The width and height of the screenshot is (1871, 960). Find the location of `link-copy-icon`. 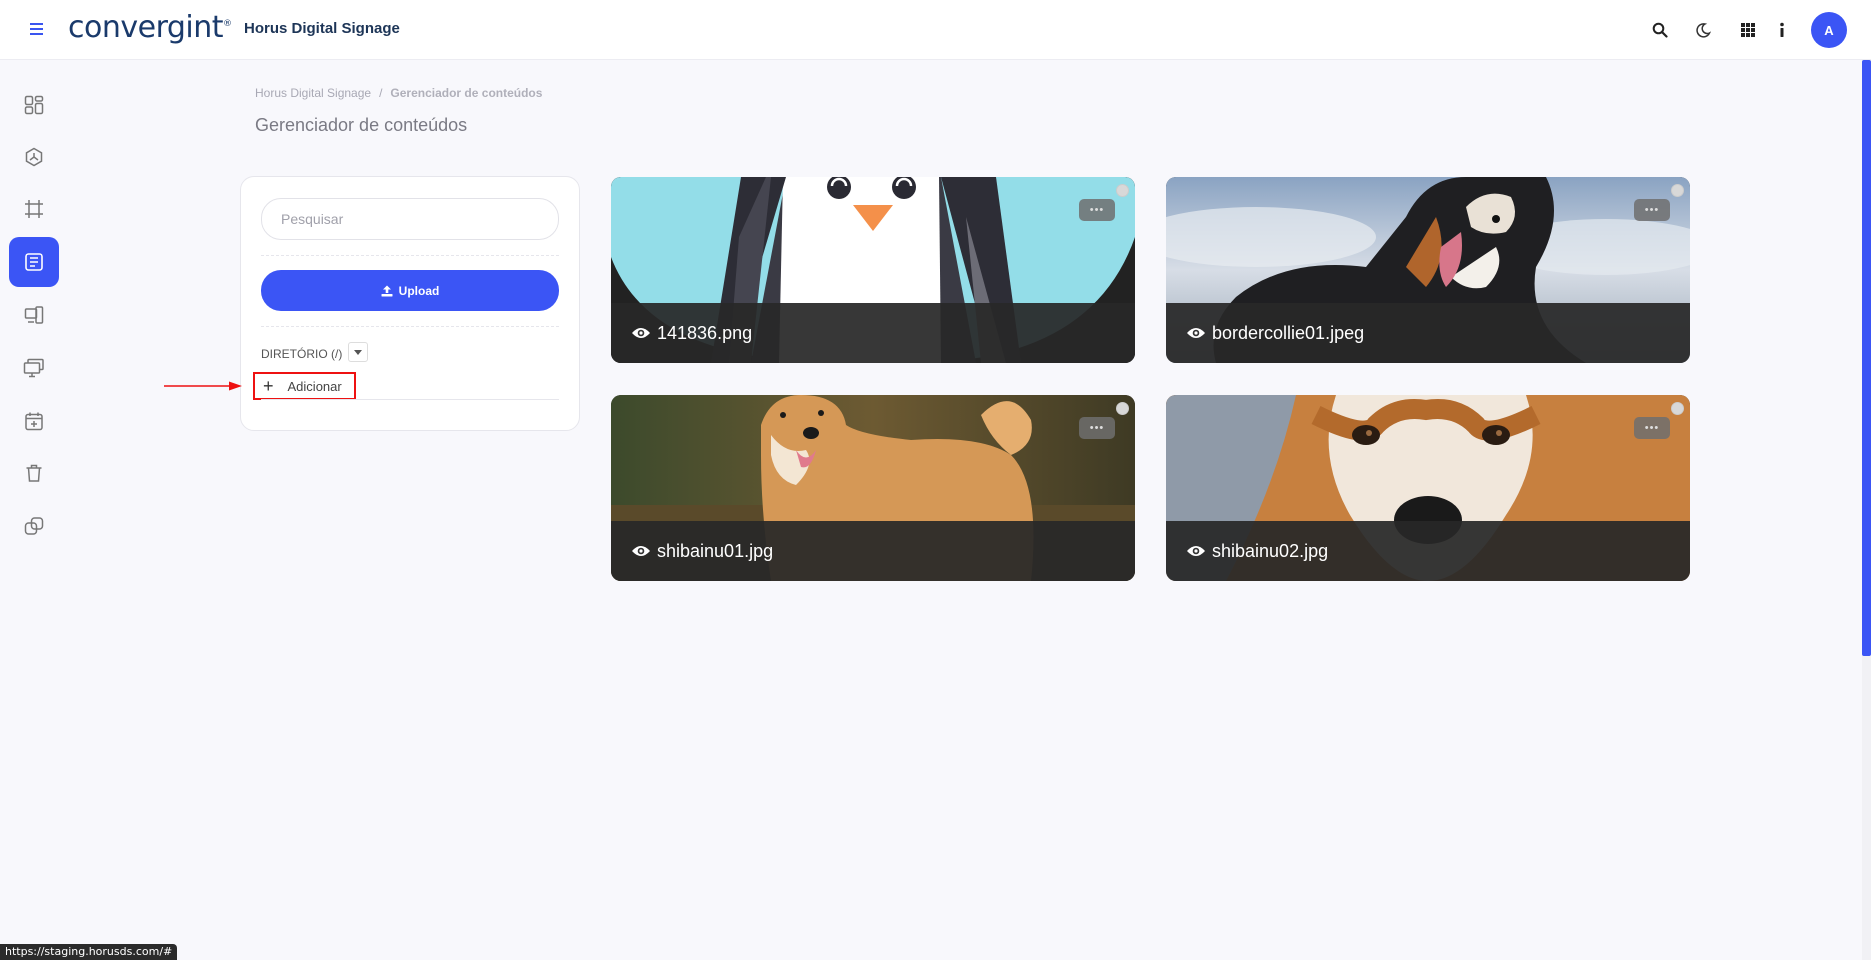

link-copy-icon is located at coordinates (34, 526).